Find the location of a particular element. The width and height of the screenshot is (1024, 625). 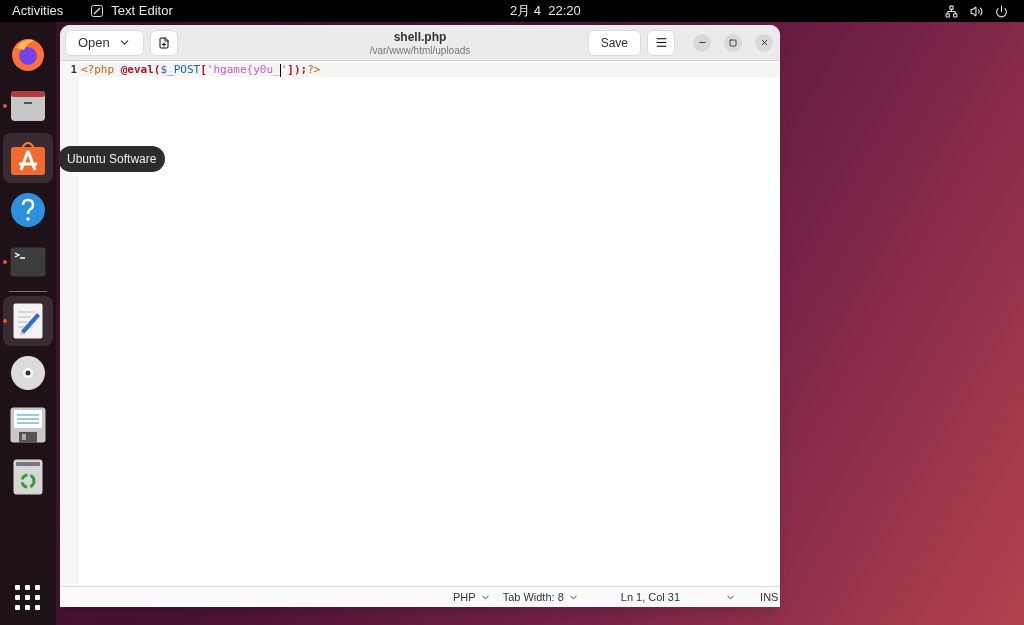

app-grid-icon is located at coordinates (28, 598).